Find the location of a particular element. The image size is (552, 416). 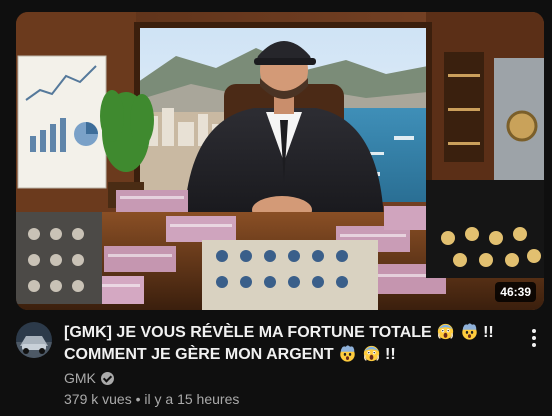

video-metadata: 379 k vues • il y a 15 heures is located at coordinates (151, 399).